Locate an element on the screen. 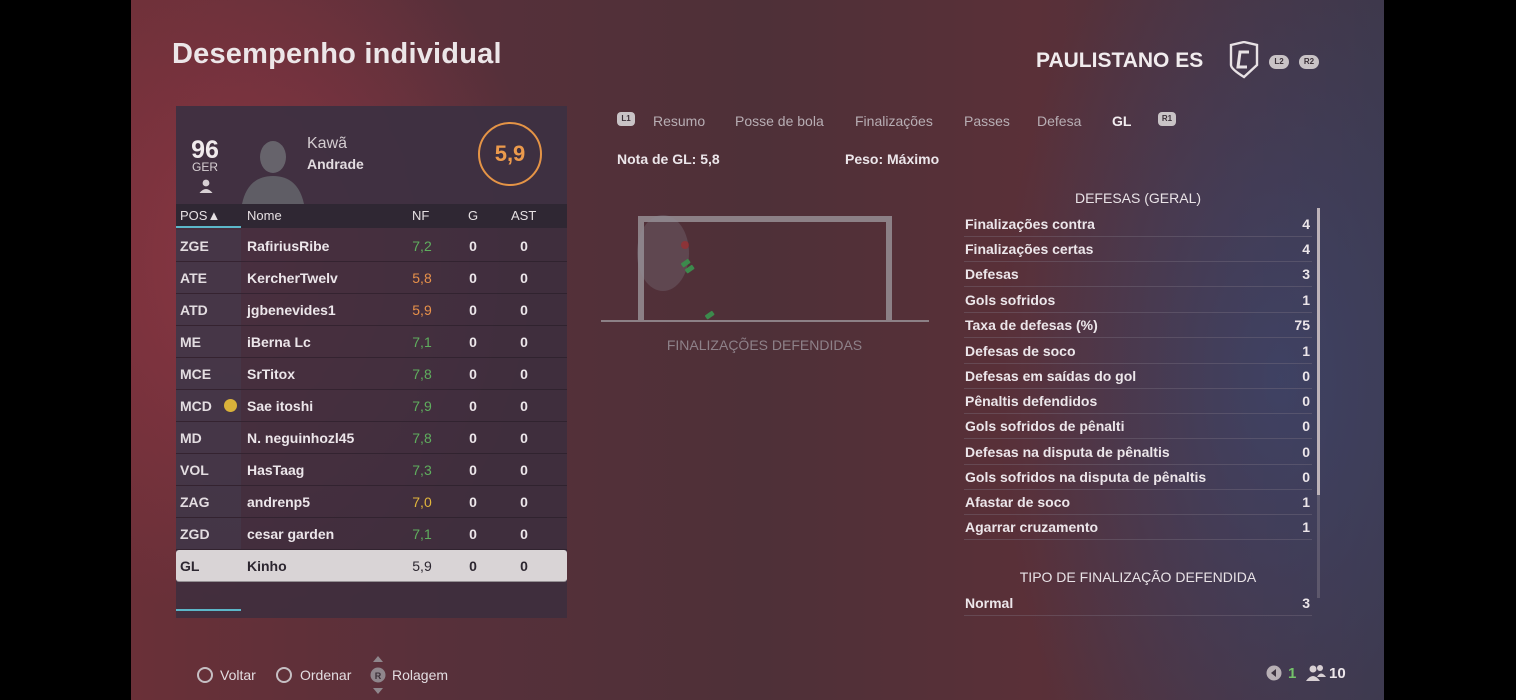 The height and width of the screenshot is (700, 1516). stat-row: Taxa de defesas (%) 75 is located at coordinates (1138, 325).